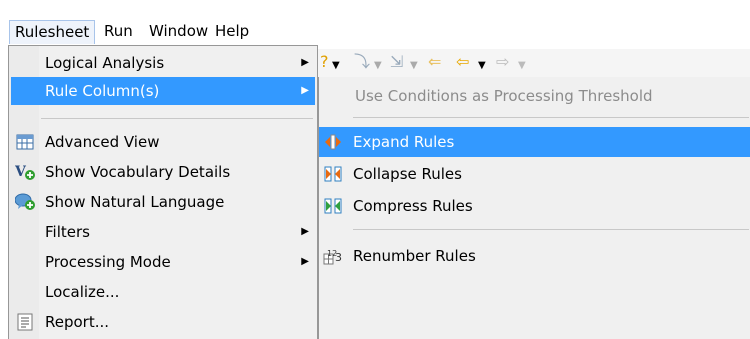  Describe the element at coordinates (163, 232) in the screenshot. I see `menu-item-filters: Filters ▶` at that location.